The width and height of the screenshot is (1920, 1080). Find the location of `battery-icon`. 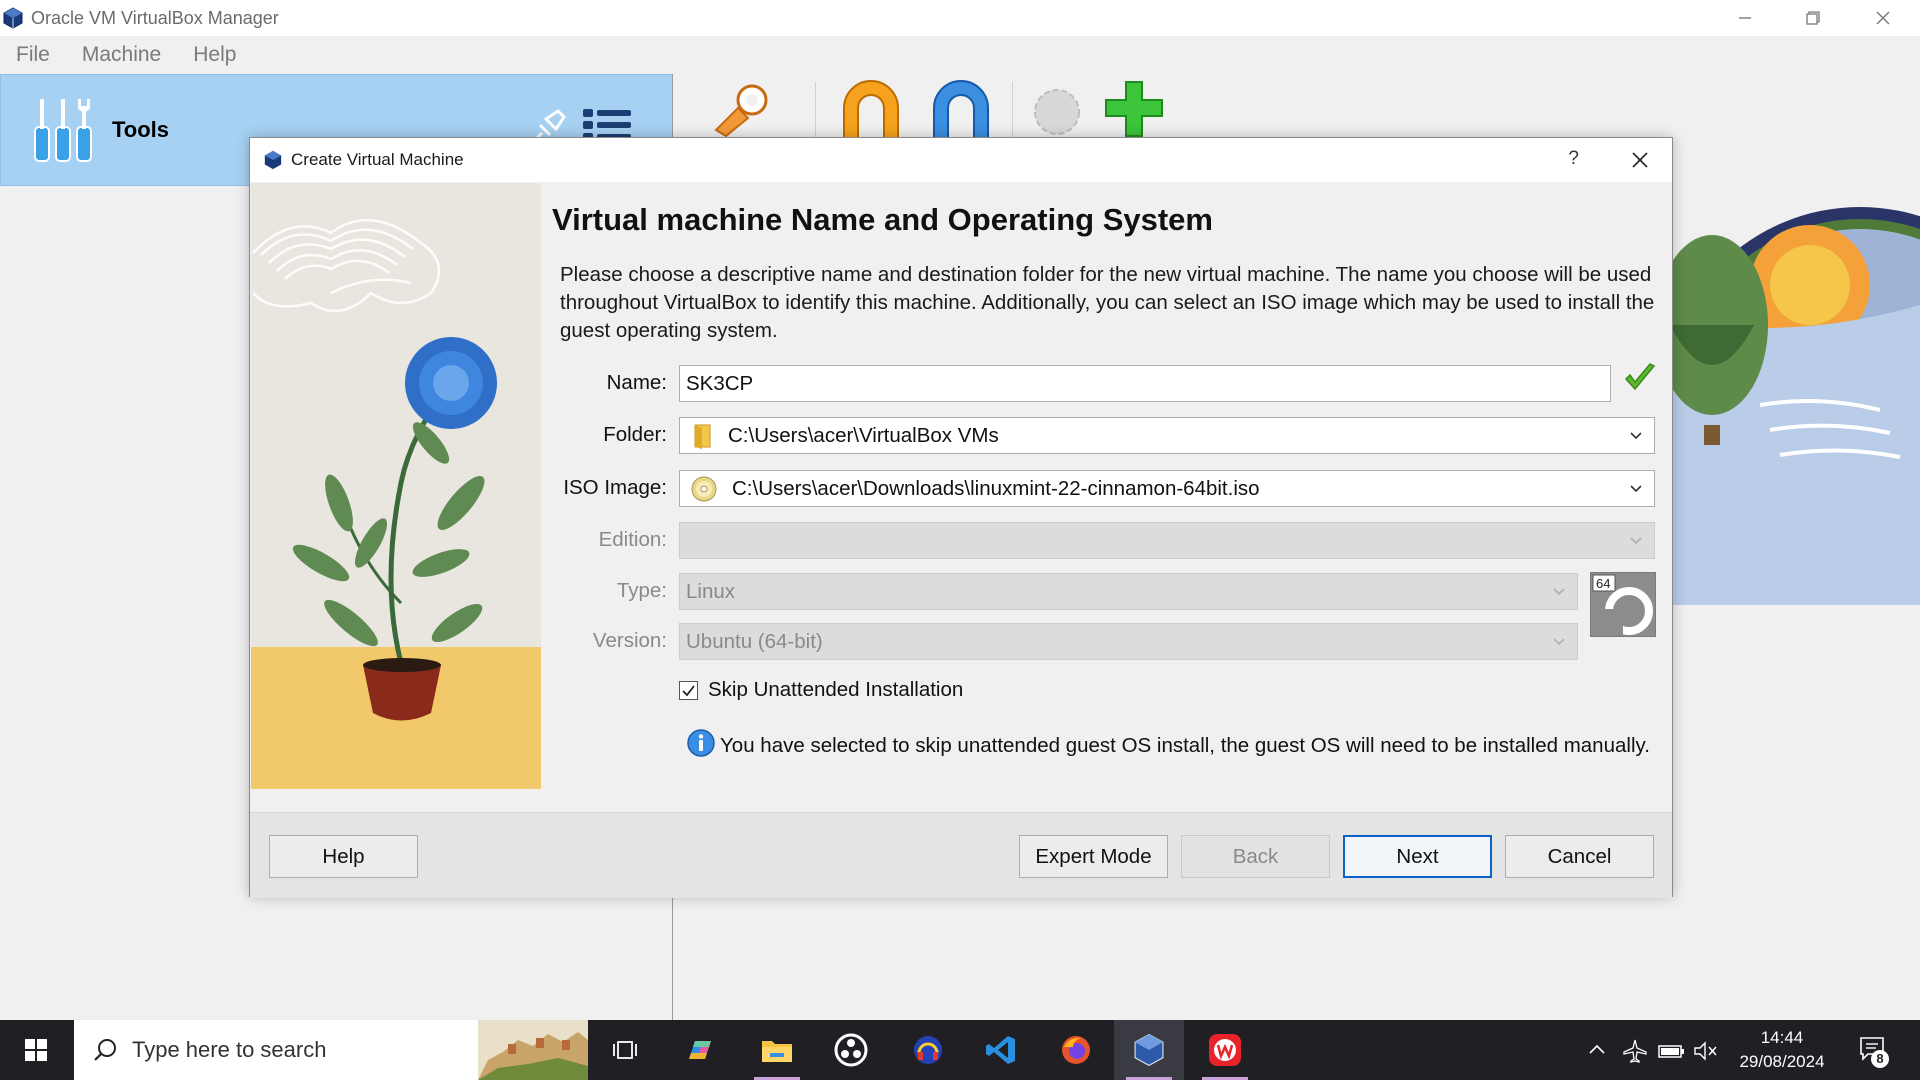

battery-icon is located at coordinates (1671, 1051).